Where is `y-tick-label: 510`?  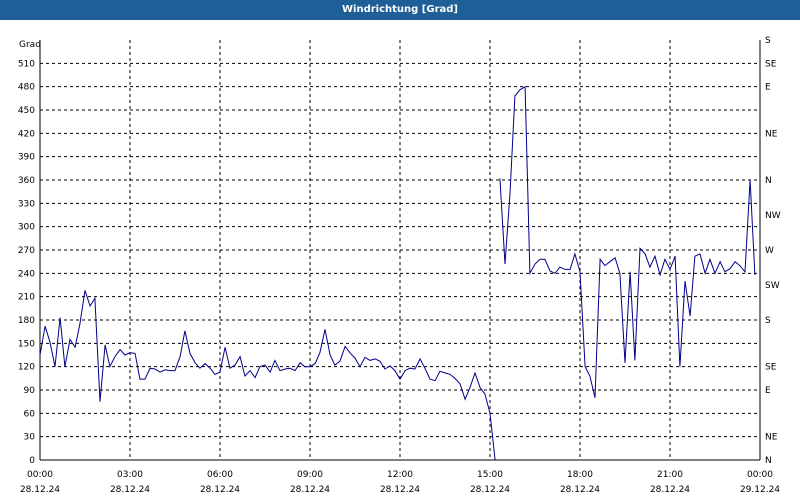 y-tick-label: 510 is located at coordinates (26, 64).